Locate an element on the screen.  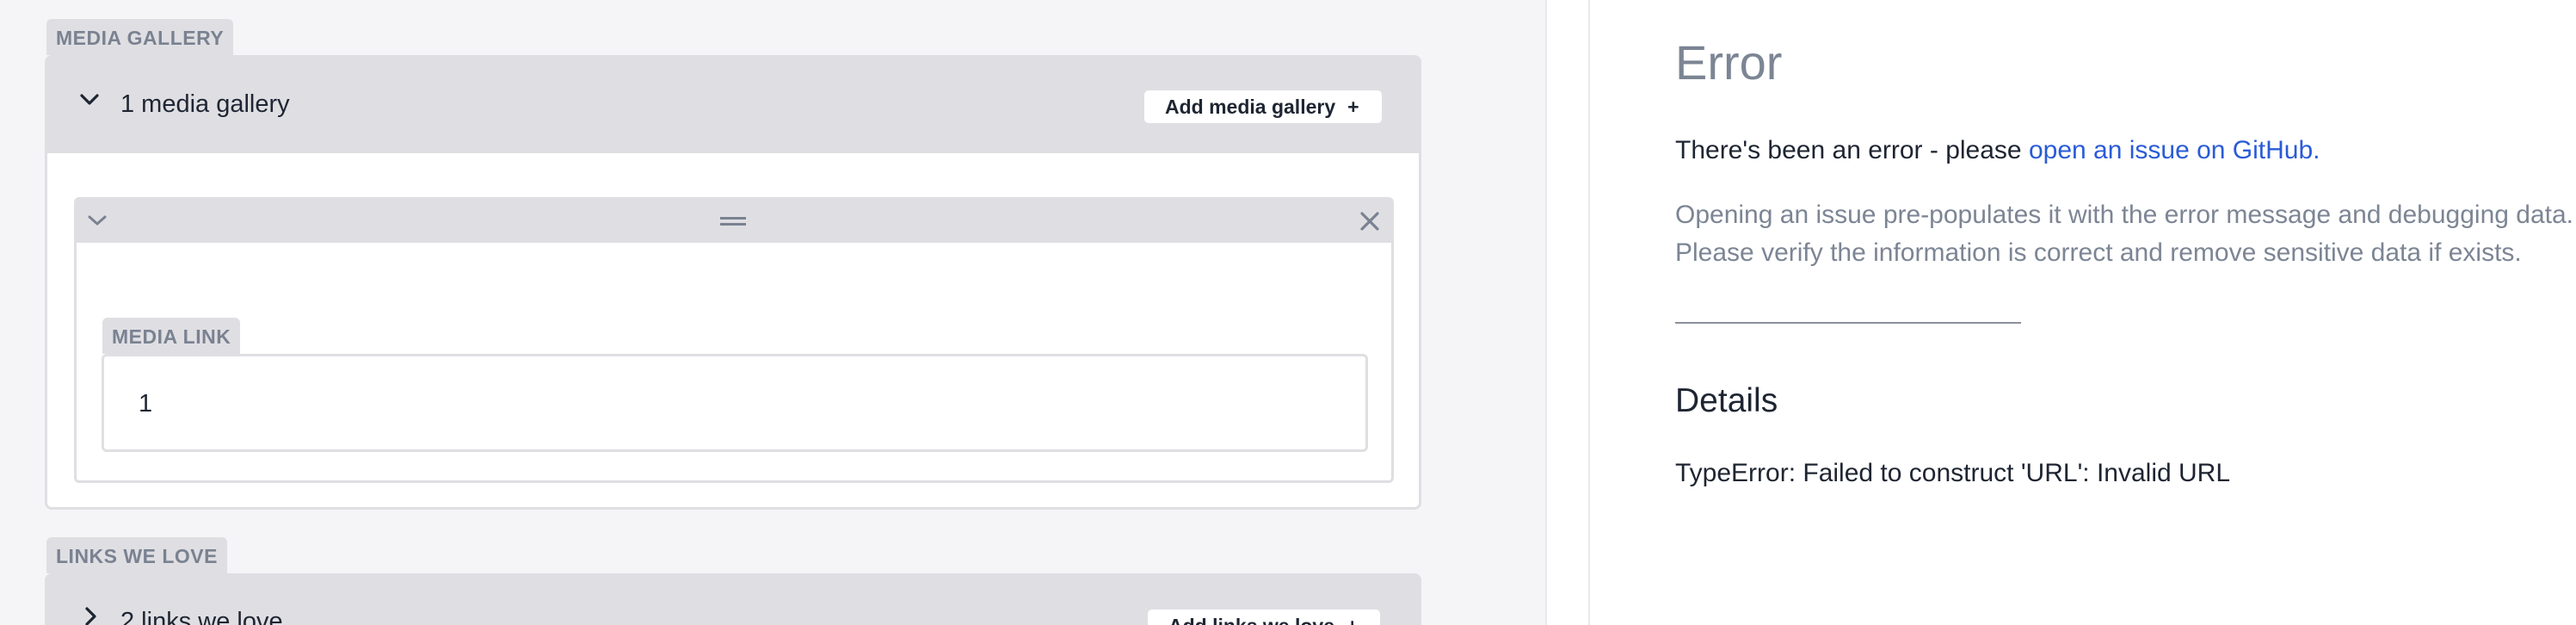
list-item-toolbar is located at coordinates (734, 221).